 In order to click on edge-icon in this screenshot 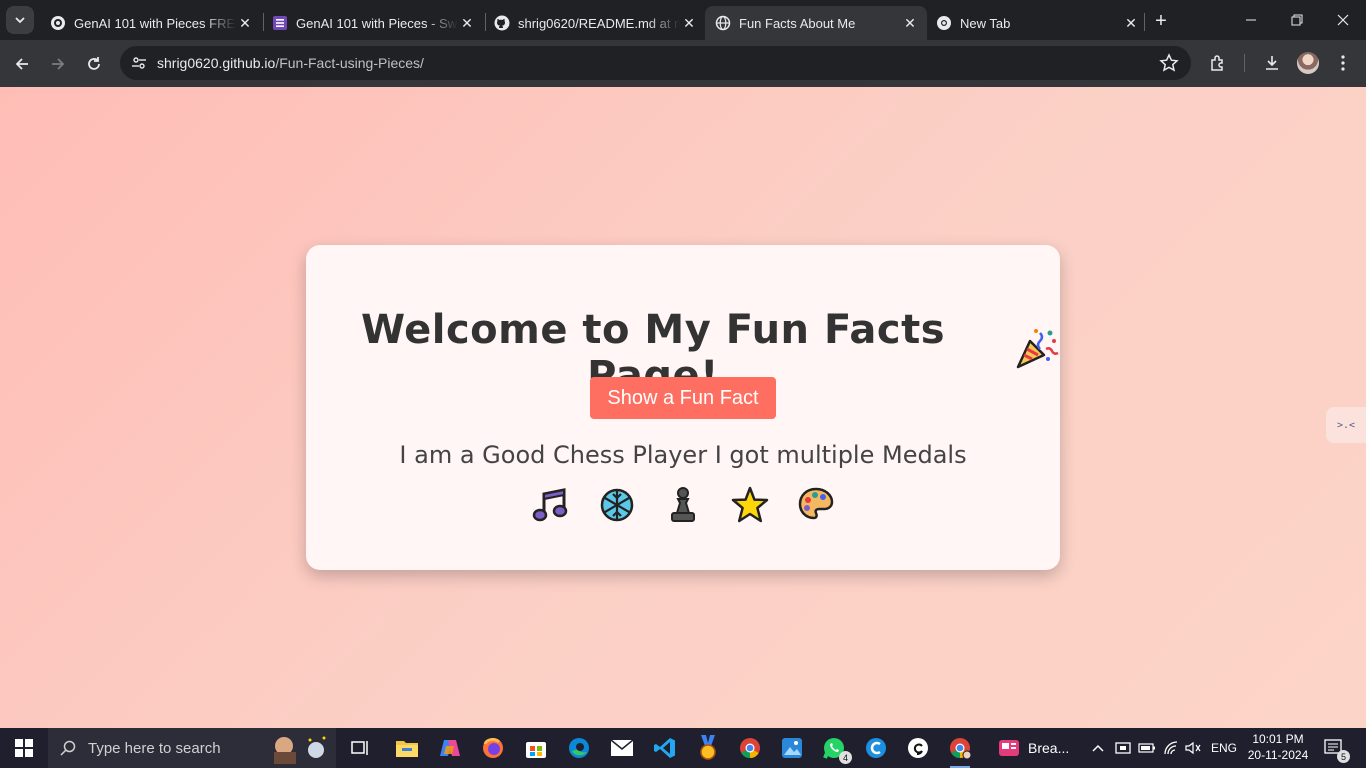, I will do `click(579, 748)`.